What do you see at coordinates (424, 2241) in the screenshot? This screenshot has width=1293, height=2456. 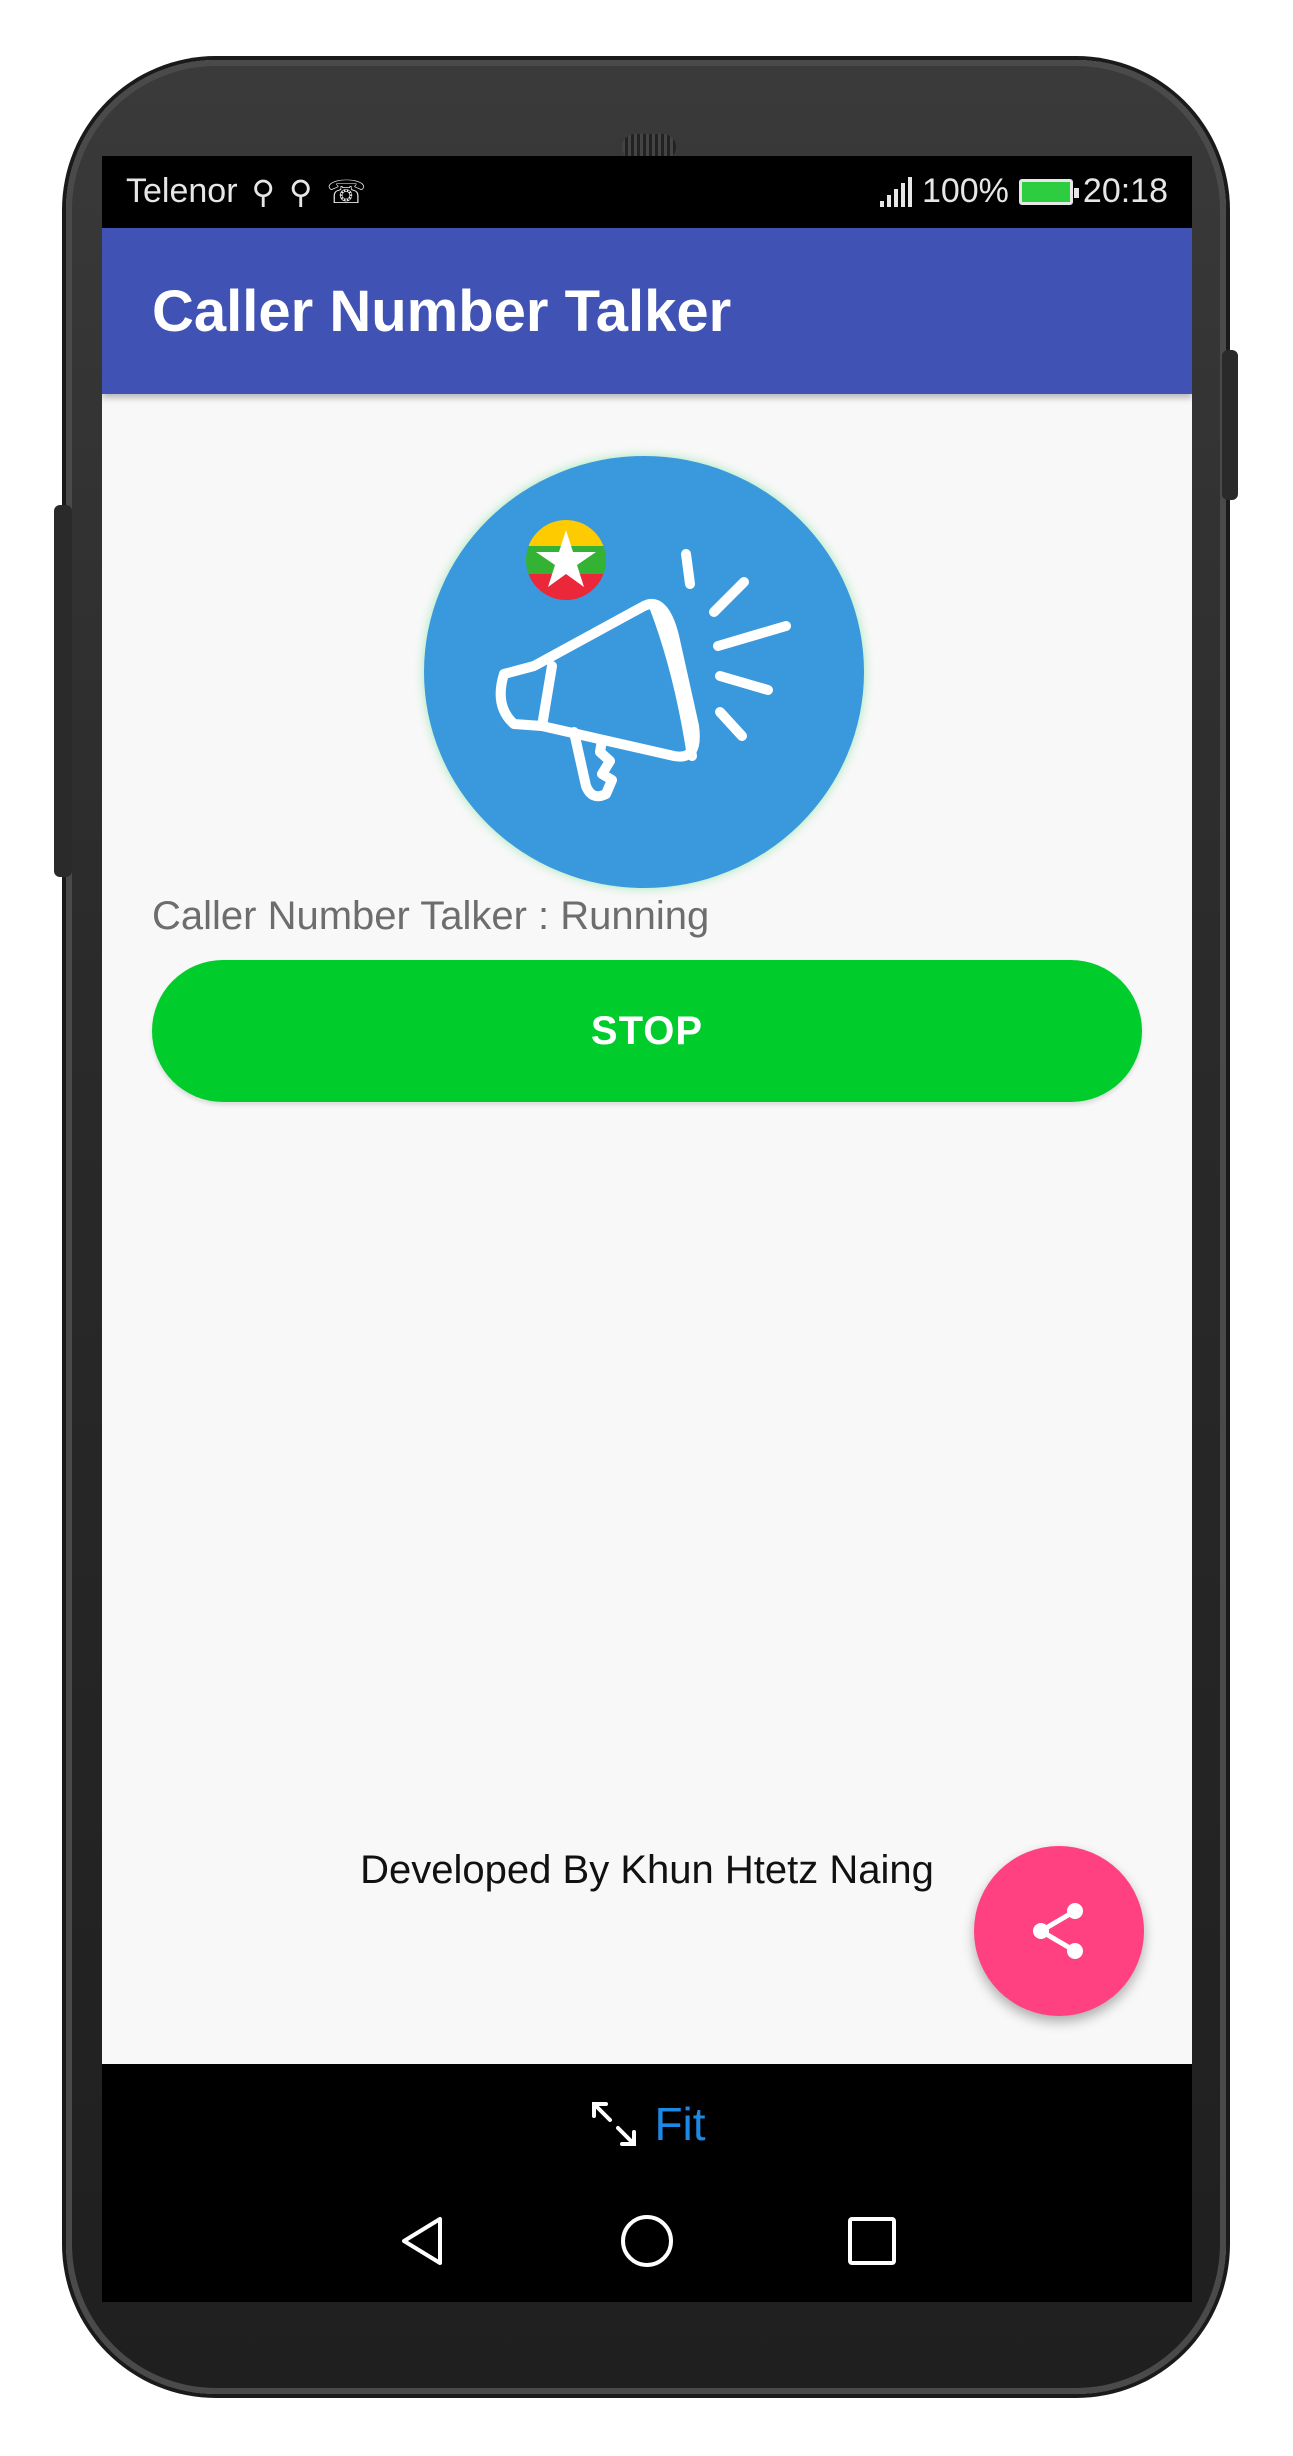 I see `back-icon` at bounding box center [424, 2241].